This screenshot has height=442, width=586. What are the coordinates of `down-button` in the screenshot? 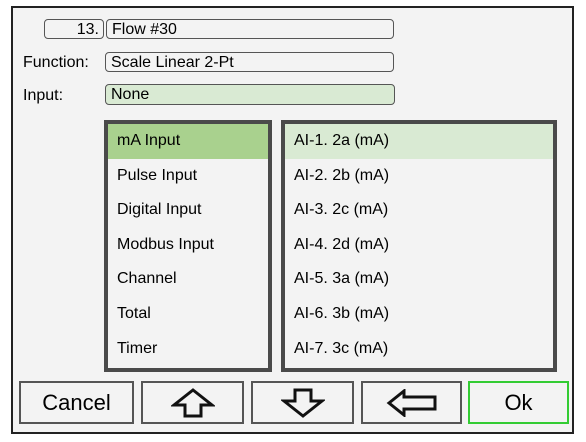 It's located at (302, 402).